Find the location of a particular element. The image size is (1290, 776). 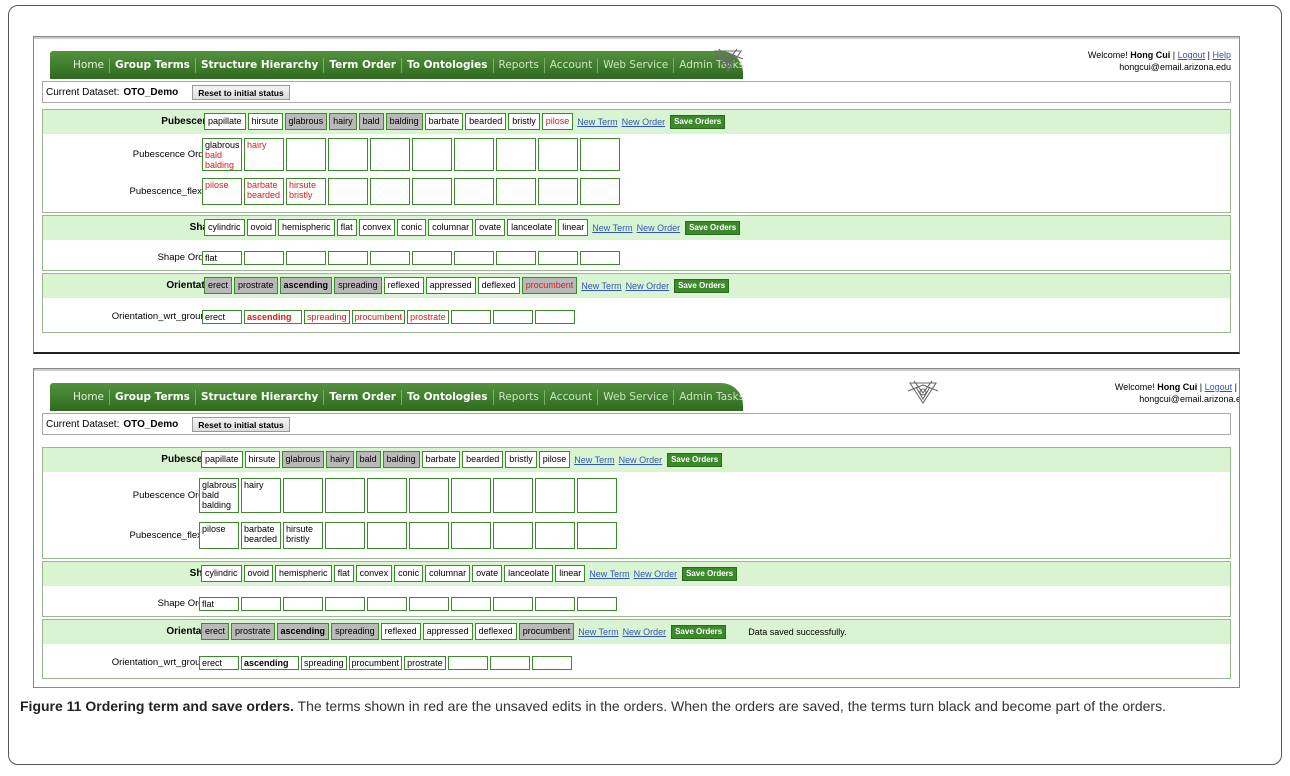

order-slot-term: bearded is located at coordinates (264, 195).